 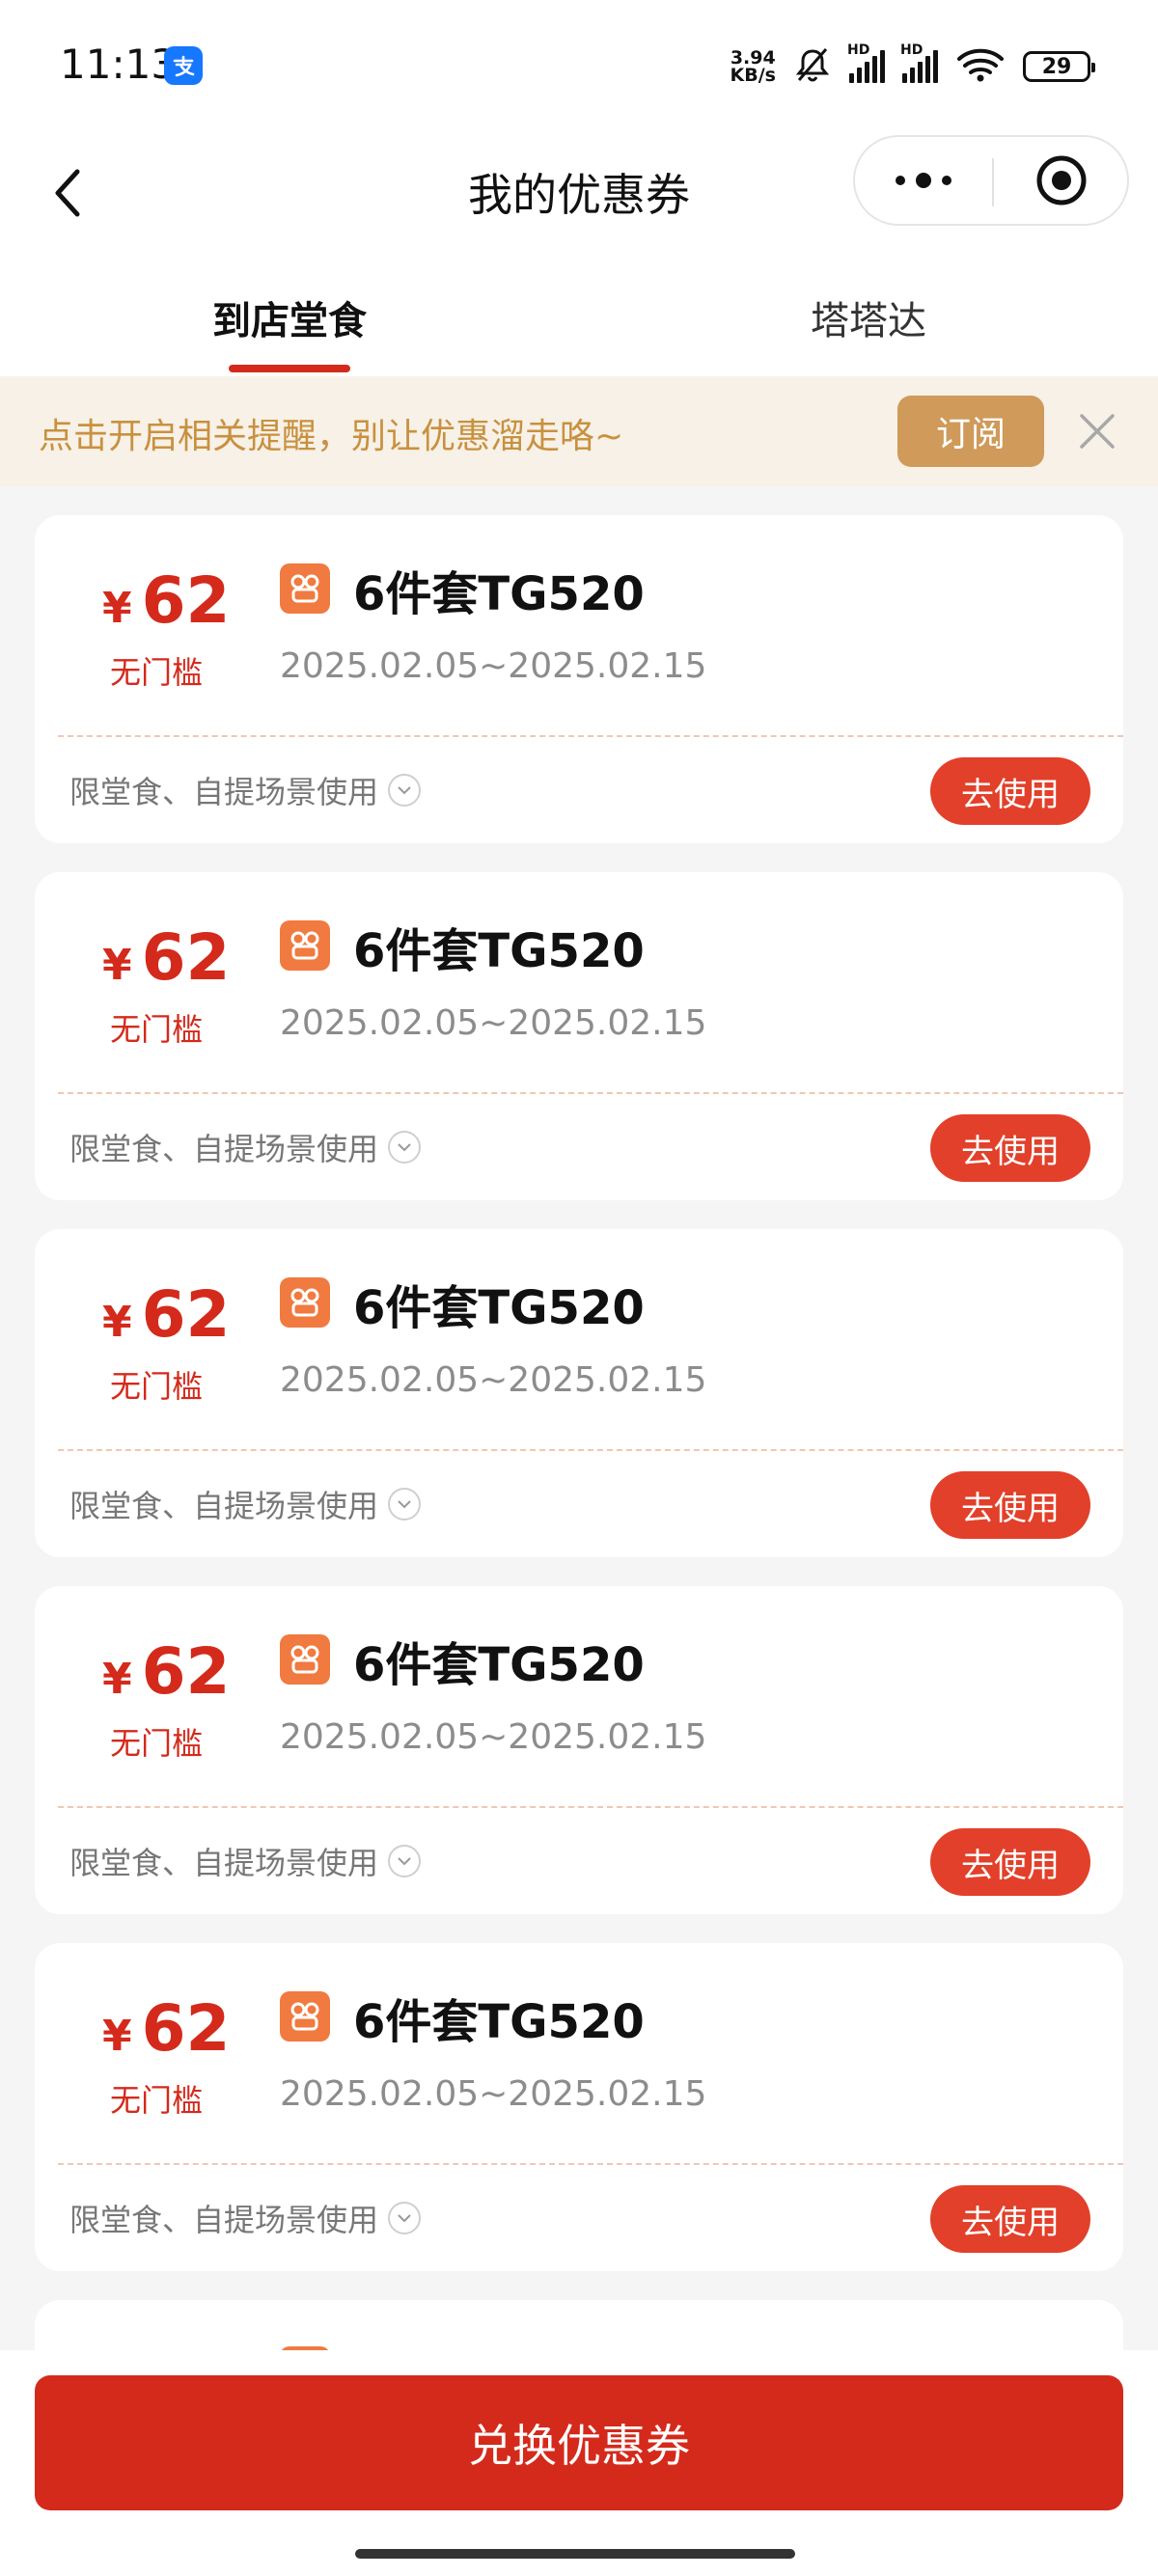 What do you see at coordinates (119, 64) in the screenshot?
I see `status-time: 11:13` at bounding box center [119, 64].